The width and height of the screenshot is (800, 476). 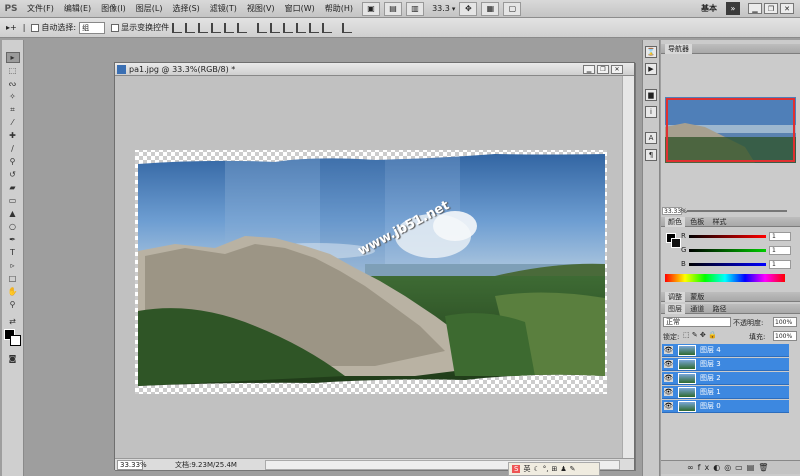 What do you see at coordinates (725, 392) in the screenshot?
I see `layer-row: 👁 图层 1` at bounding box center [725, 392].